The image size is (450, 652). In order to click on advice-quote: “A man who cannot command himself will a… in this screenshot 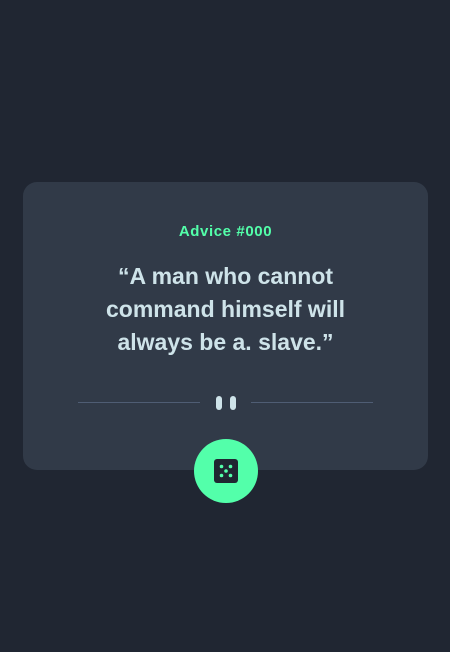, I will do `click(225, 309)`.